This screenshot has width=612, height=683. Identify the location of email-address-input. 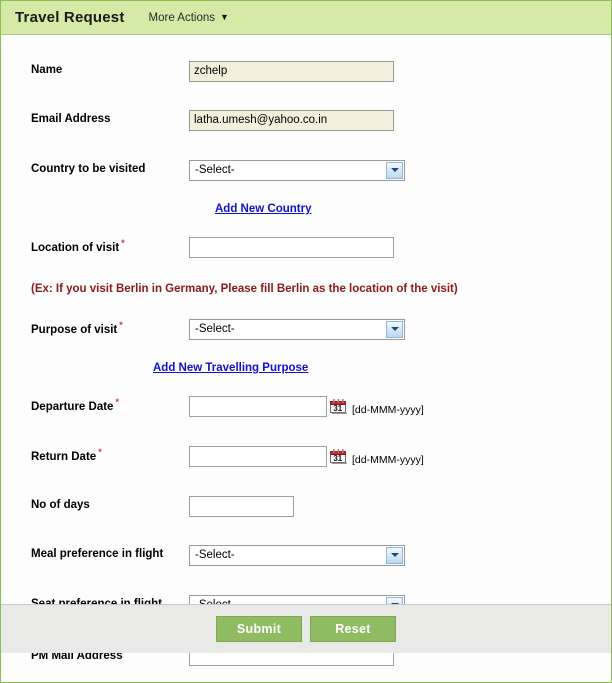
(291, 120).